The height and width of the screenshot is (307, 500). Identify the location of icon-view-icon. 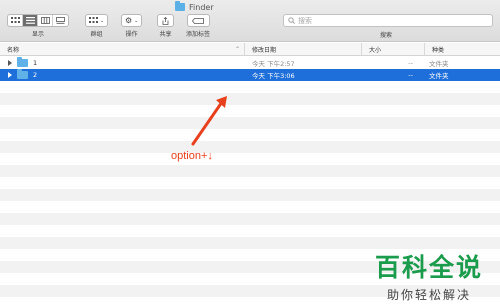
(15, 20).